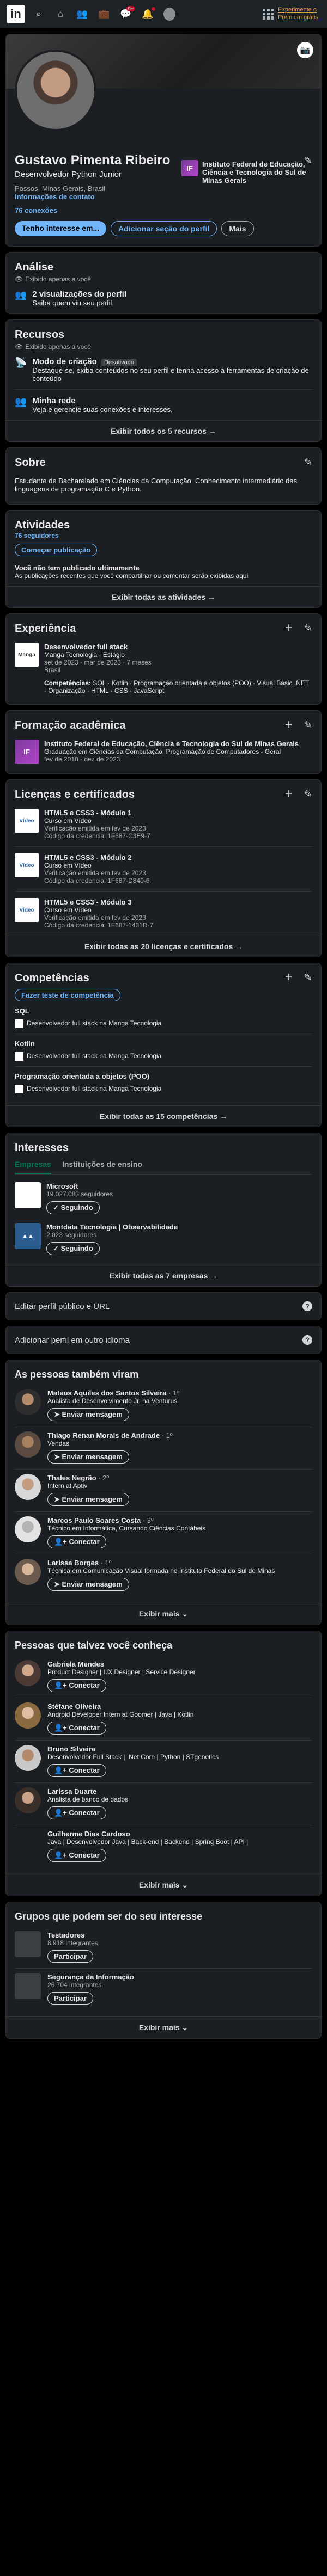  I want to click on premium-link: Experimente o Premium grátis, so click(299, 14).